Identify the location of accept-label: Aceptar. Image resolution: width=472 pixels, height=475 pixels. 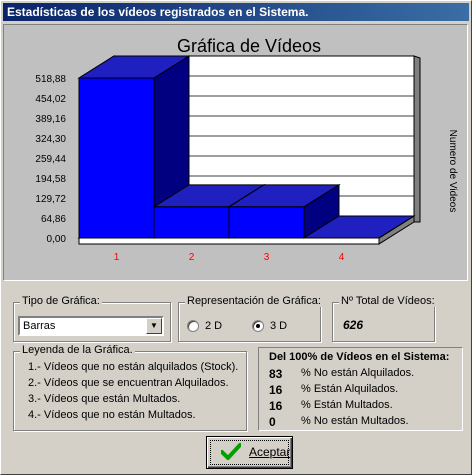
(269, 452).